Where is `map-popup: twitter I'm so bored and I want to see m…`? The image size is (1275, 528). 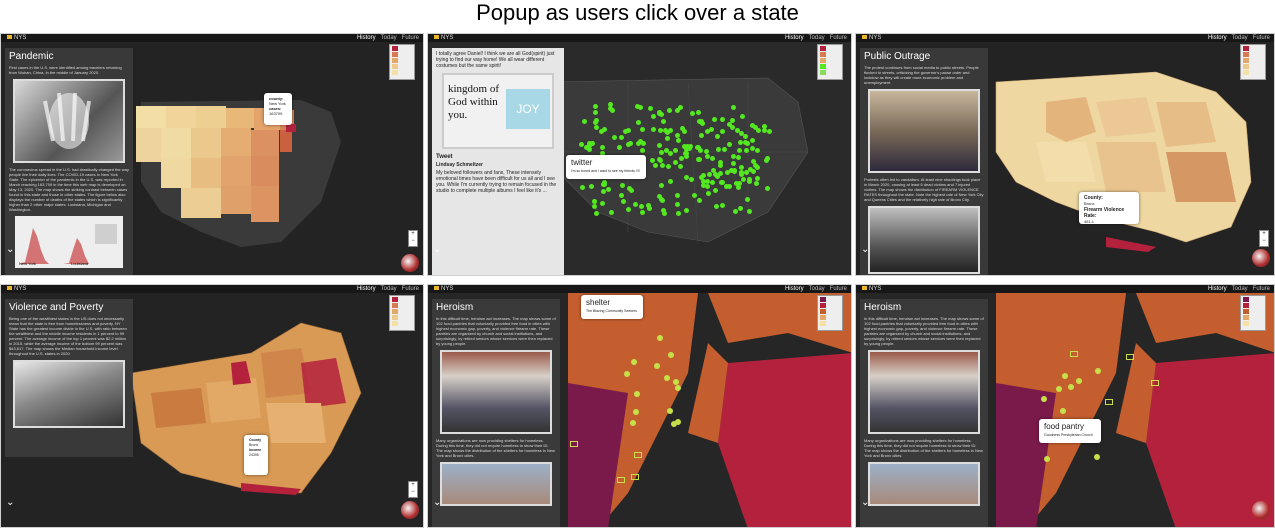 map-popup: twitter I'm so bored and I want to see m… is located at coordinates (606, 167).